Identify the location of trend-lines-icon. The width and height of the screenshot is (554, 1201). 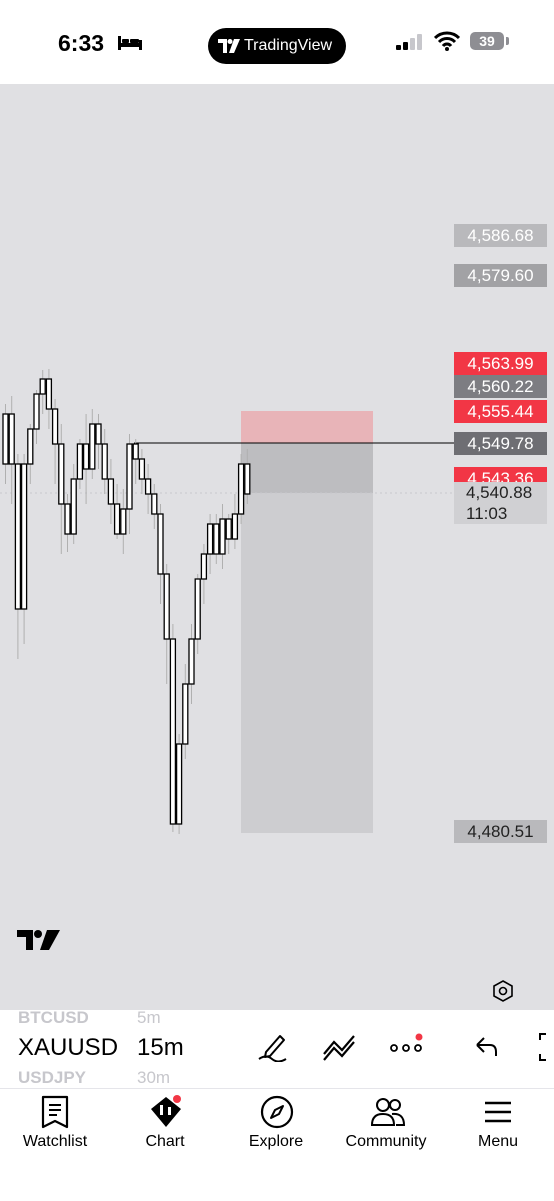
(339, 1047).